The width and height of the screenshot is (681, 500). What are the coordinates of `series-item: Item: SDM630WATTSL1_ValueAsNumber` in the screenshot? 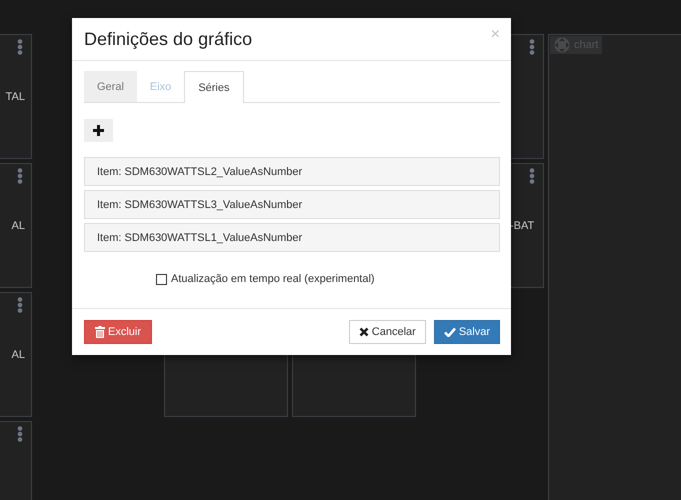 It's located at (292, 237).